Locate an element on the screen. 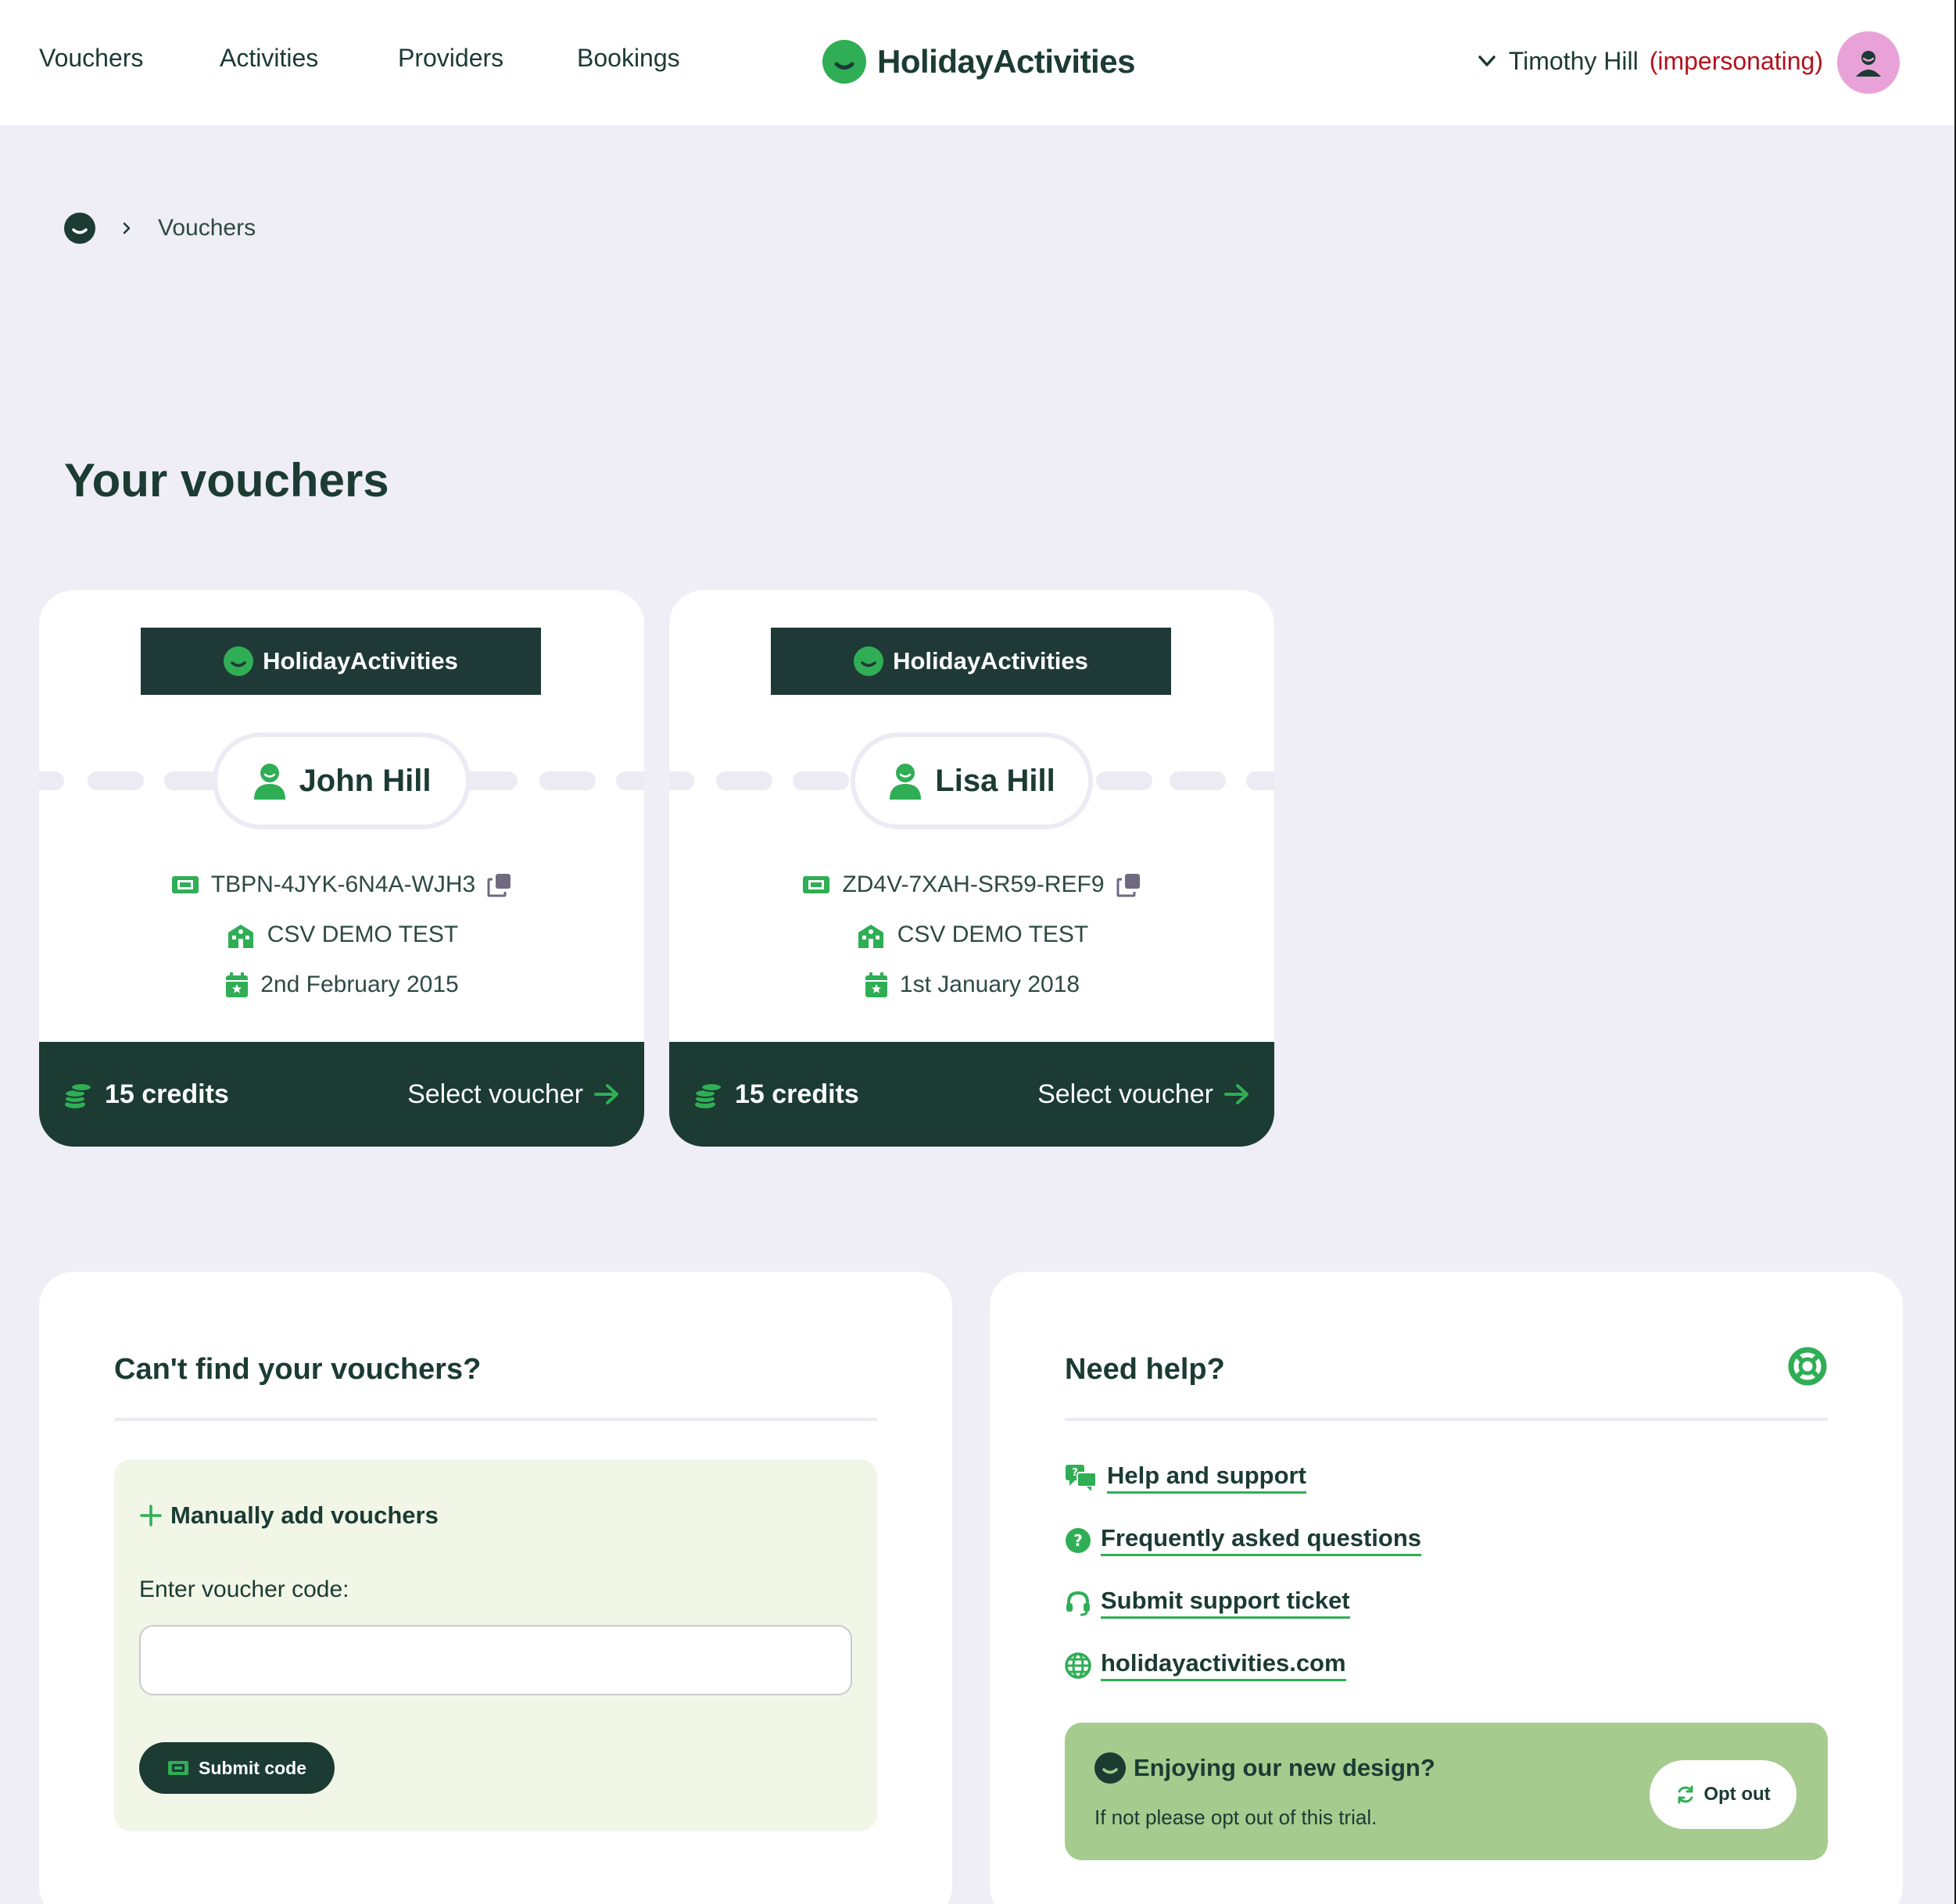  breadcrumb-current: Vouchers is located at coordinates (207, 228).